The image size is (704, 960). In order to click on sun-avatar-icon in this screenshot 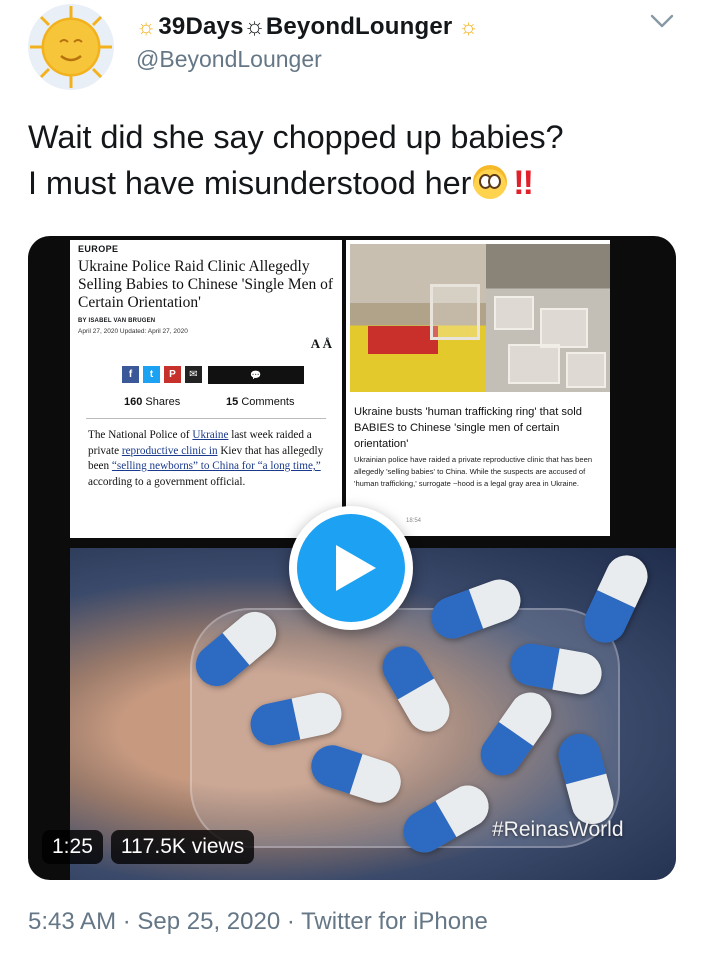, I will do `click(71, 47)`.